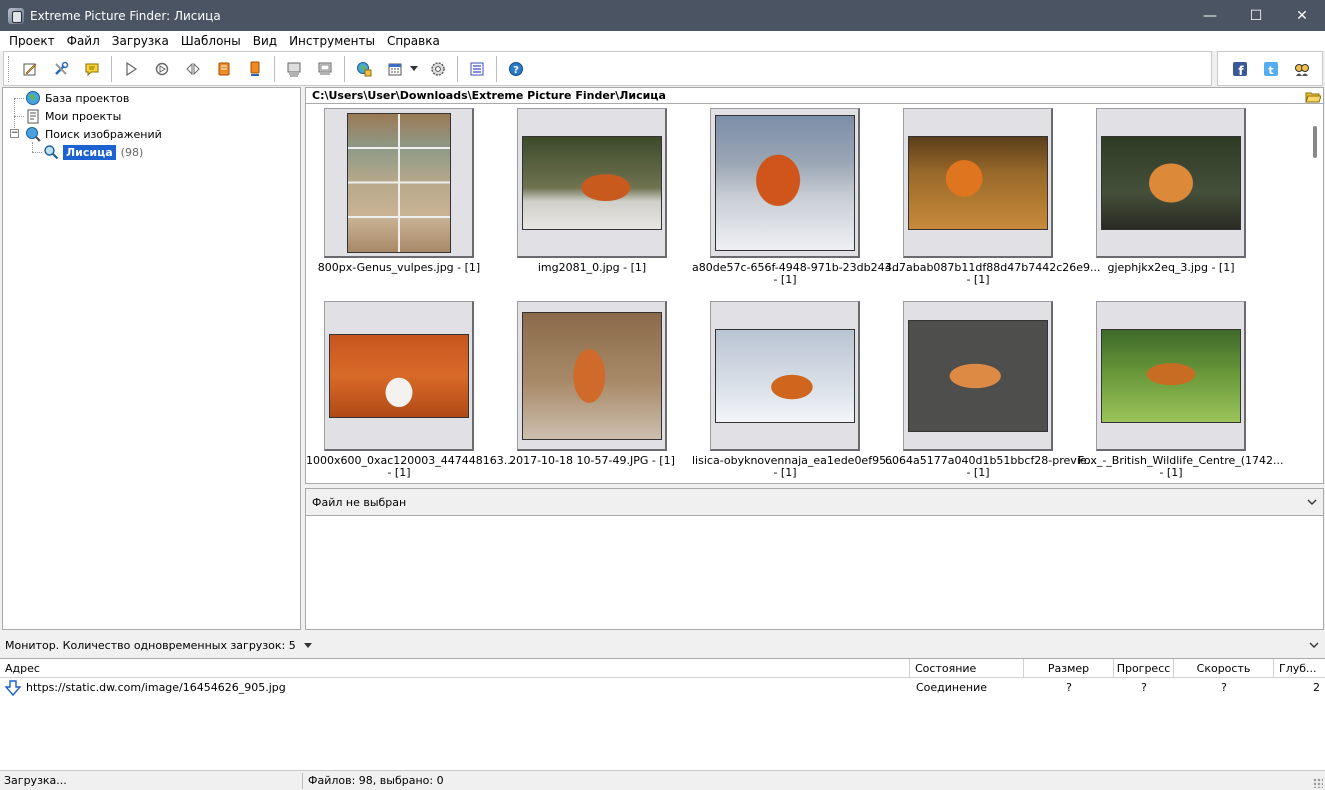 This screenshot has height=790, width=1325. What do you see at coordinates (1256, 15) in the screenshot?
I see `maximize-button: ☐` at bounding box center [1256, 15].